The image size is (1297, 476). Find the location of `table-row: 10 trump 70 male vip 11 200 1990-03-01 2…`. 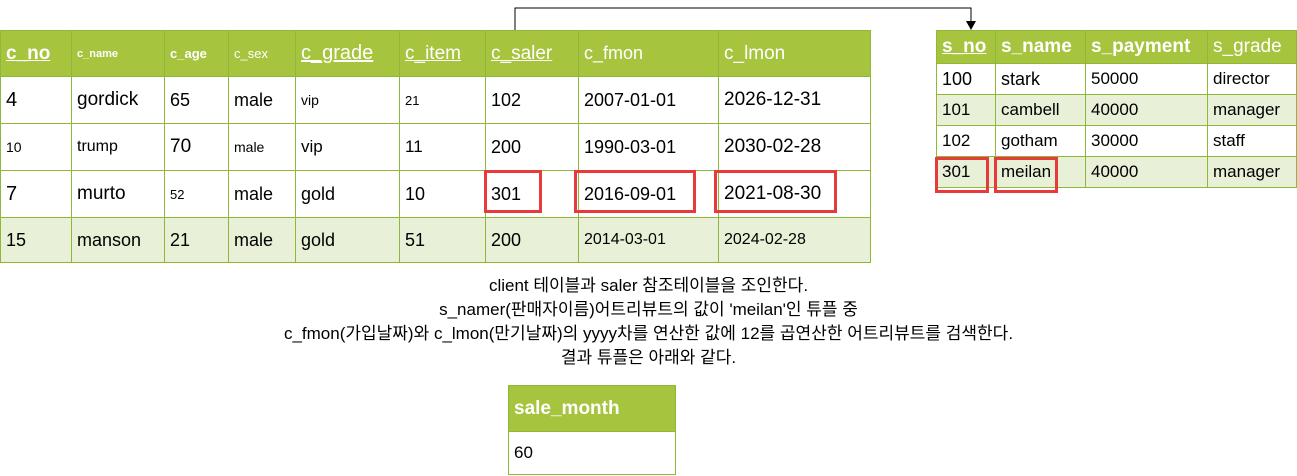

table-row: 10 trump 70 male vip 11 200 1990-03-01 2… is located at coordinates (435, 147).